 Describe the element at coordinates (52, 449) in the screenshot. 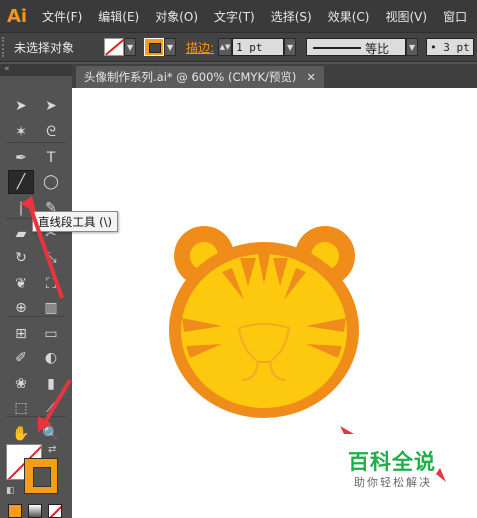

I see `swap-colors-icon: ⇄` at that location.